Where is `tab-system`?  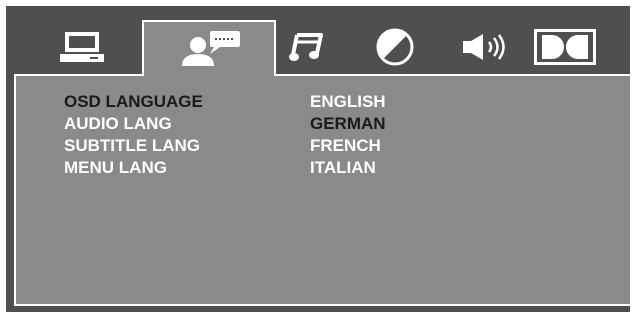
tab-system is located at coordinates (82, 47).